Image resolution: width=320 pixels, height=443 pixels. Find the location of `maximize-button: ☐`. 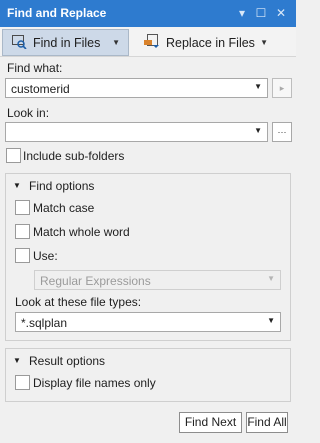

maximize-button: ☐ is located at coordinates (261, 13).